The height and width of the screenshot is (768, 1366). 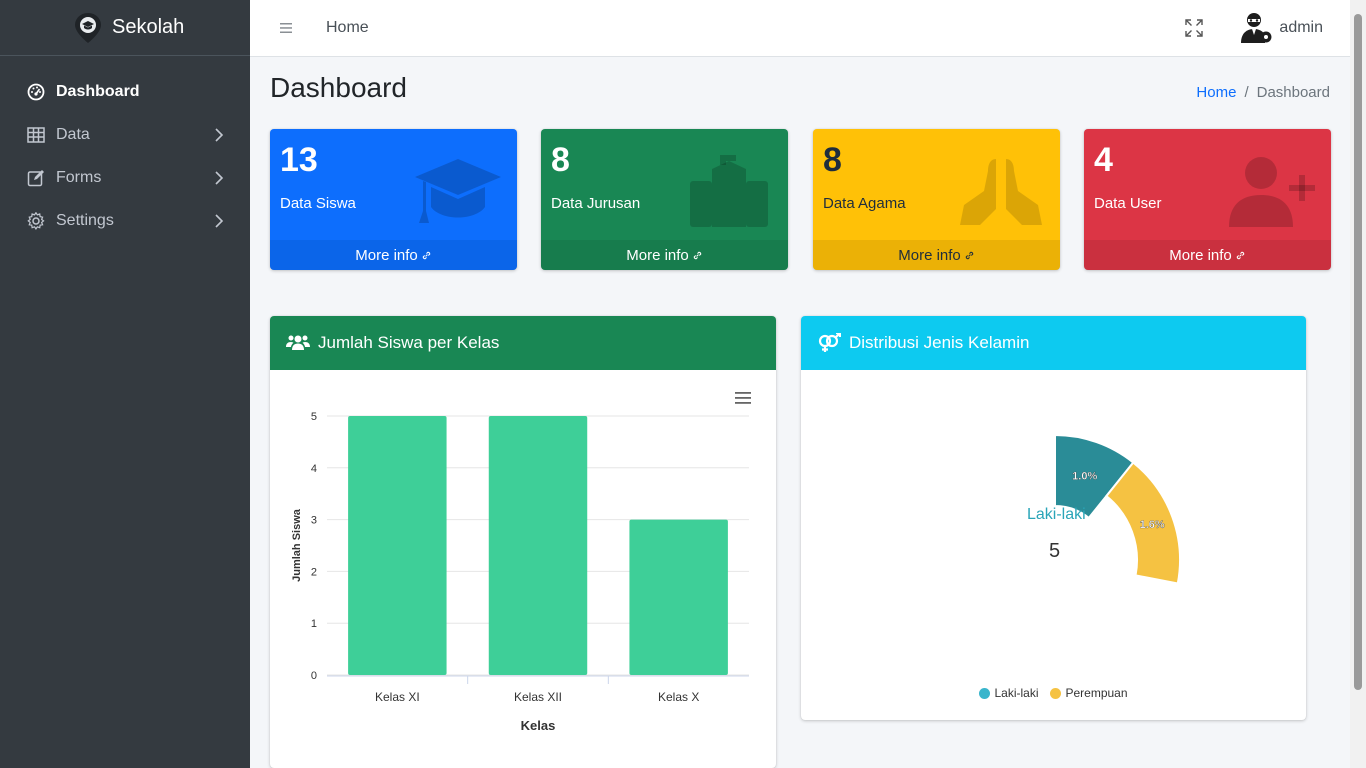 What do you see at coordinates (538, 725) in the screenshot?
I see `x-axis-title: Kelas` at bounding box center [538, 725].